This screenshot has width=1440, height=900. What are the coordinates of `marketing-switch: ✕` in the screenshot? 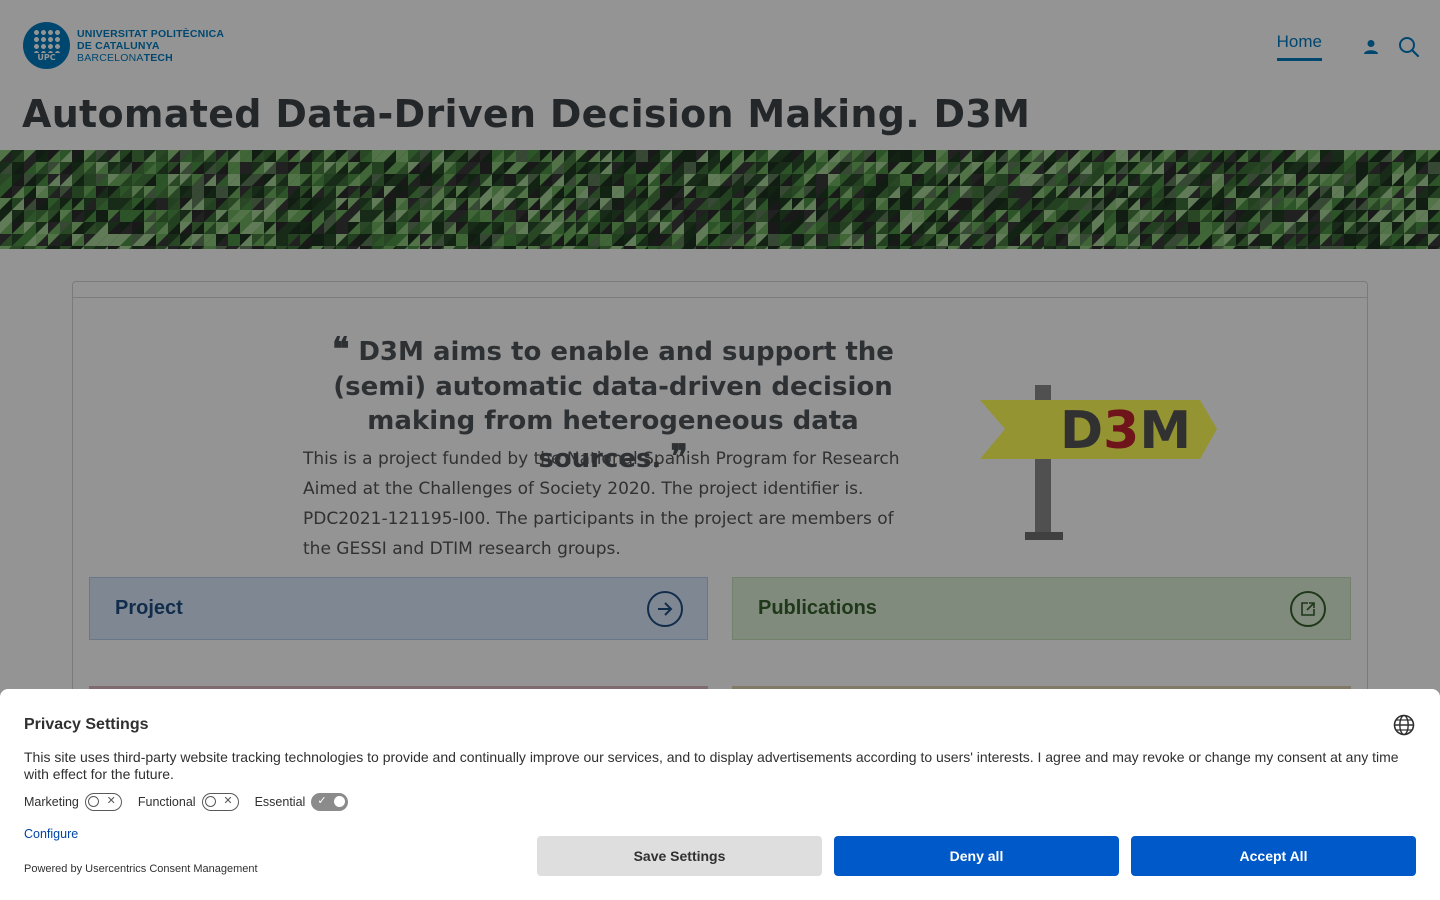 It's located at (103, 802).